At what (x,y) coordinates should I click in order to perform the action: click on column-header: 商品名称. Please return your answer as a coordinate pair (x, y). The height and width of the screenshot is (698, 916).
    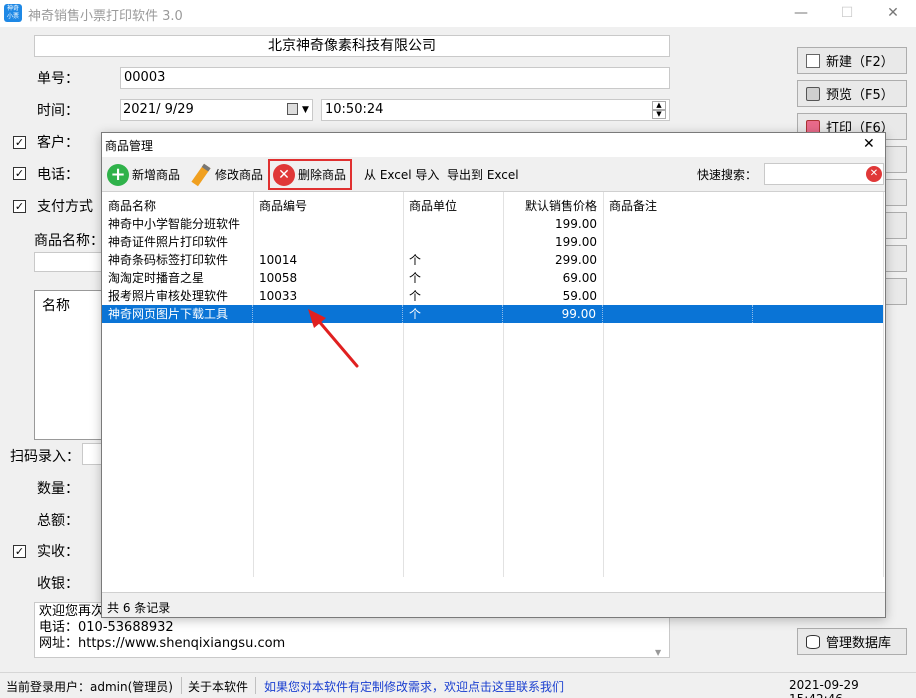
    Looking at the image, I should click on (177, 206).